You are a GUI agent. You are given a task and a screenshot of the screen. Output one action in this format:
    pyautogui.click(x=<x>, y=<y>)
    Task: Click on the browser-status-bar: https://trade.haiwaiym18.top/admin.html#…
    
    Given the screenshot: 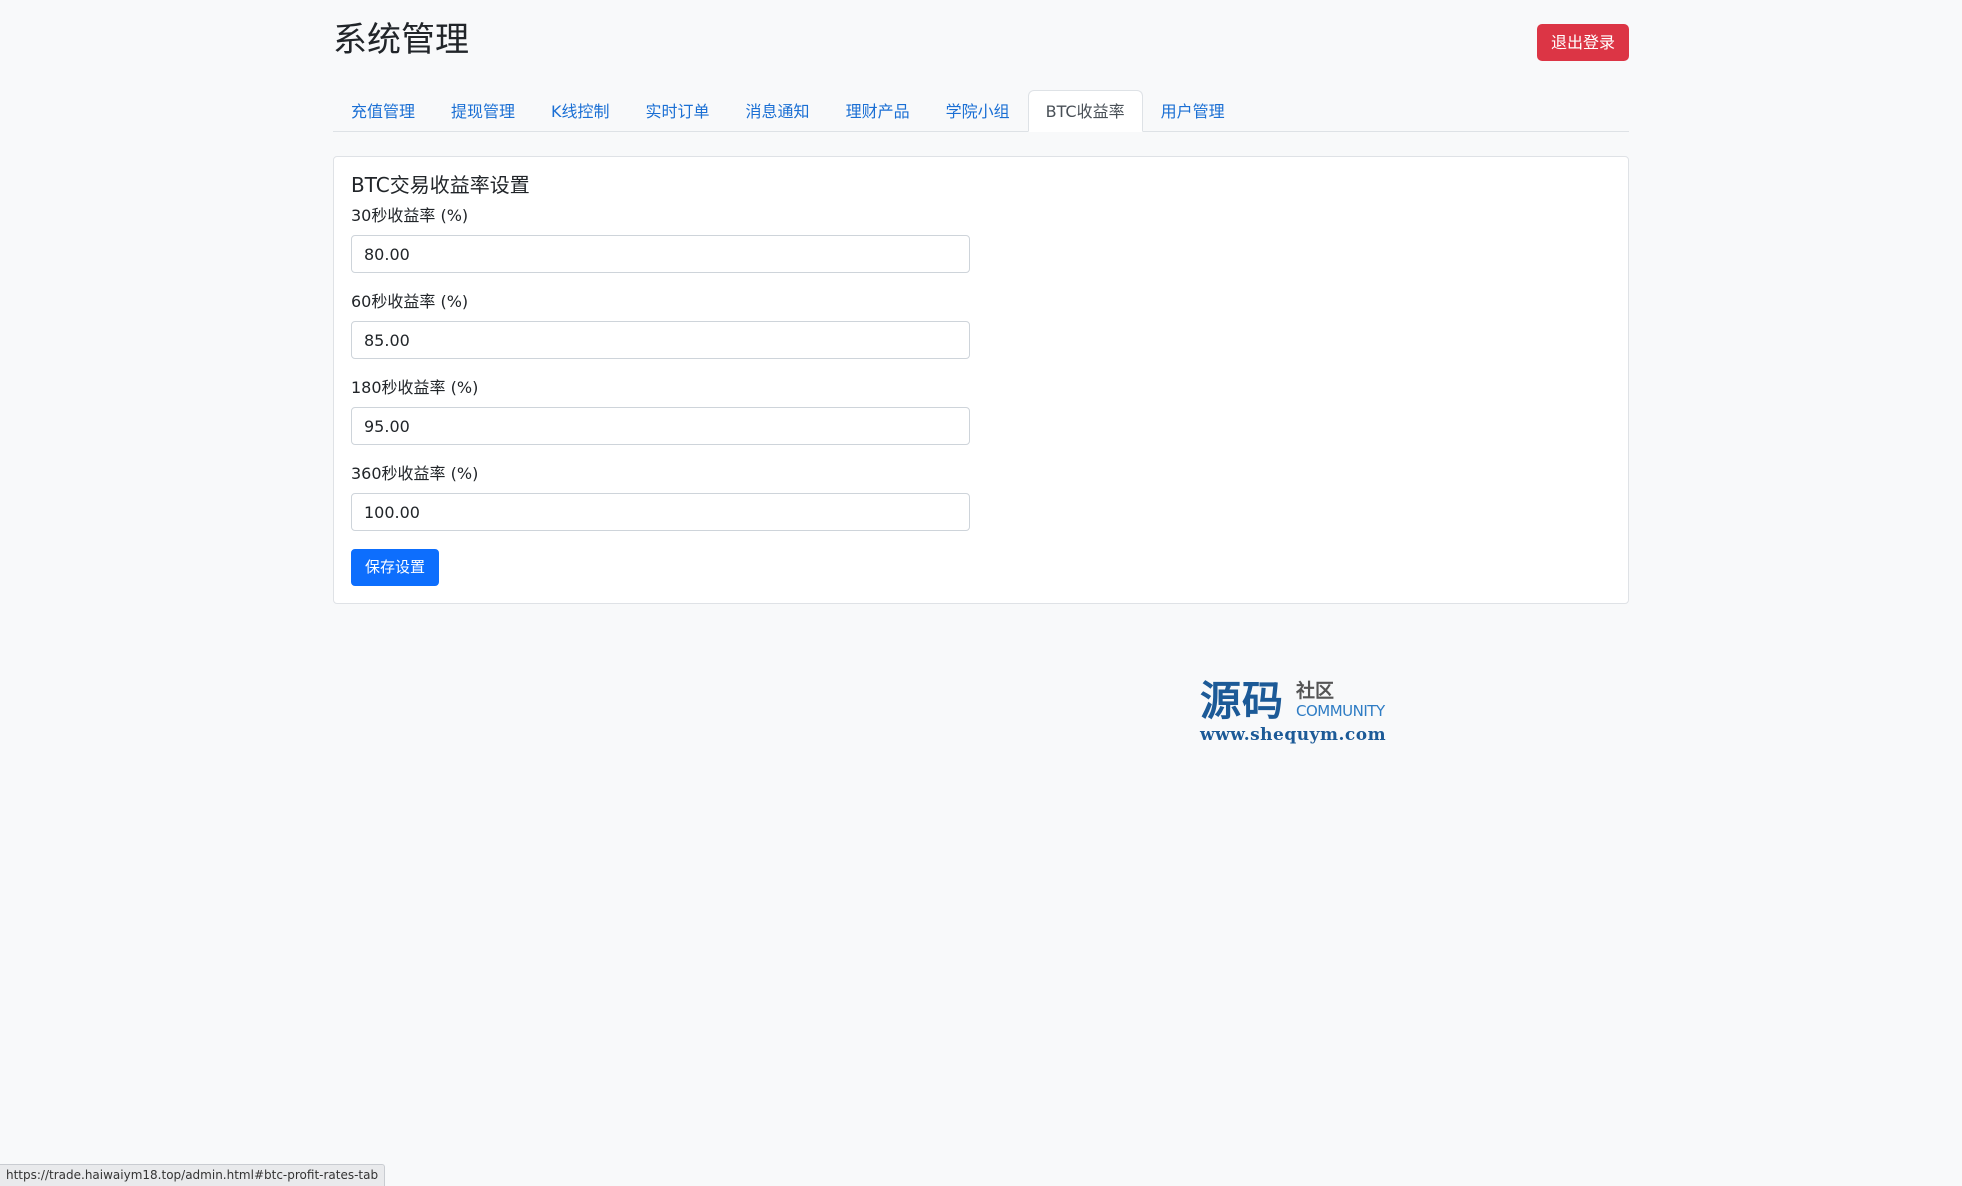 What is the action you would take?
    pyautogui.click(x=193, y=1175)
    